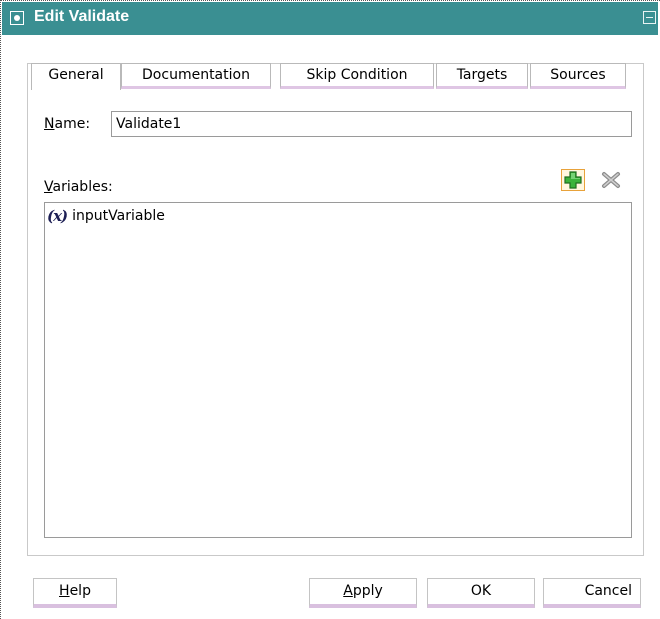 The image size is (660, 619). I want to click on variable-icon: (x), so click(57, 216).